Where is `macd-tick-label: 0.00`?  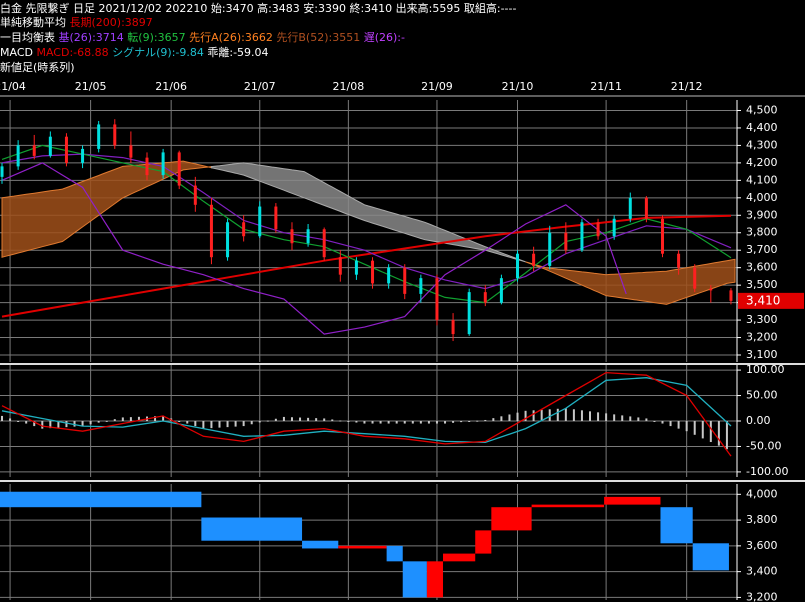 macd-tick-label: 0.00 is located at coordinates (758, 420).